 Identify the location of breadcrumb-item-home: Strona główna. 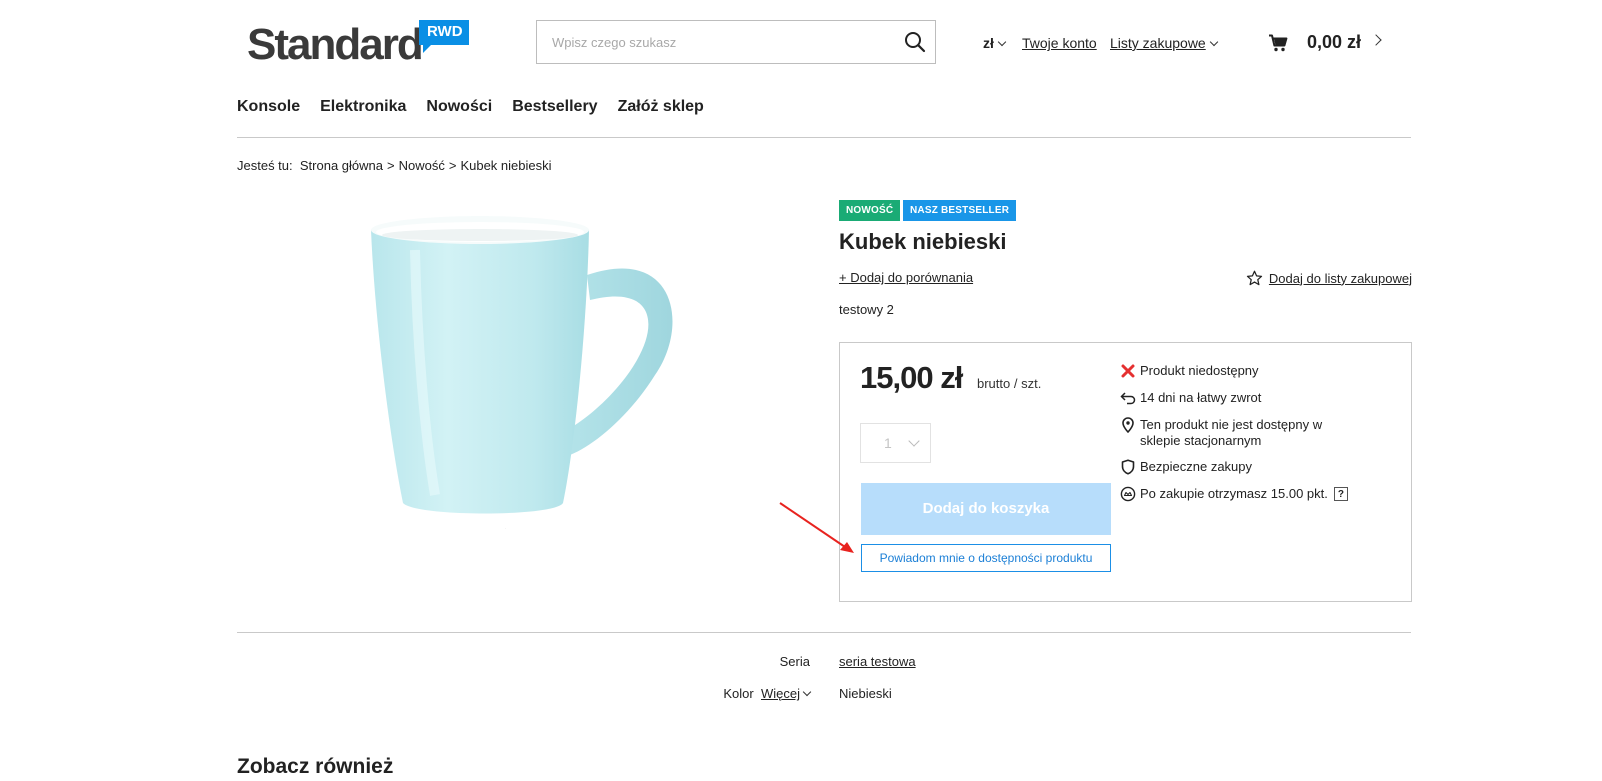
(341, 165).